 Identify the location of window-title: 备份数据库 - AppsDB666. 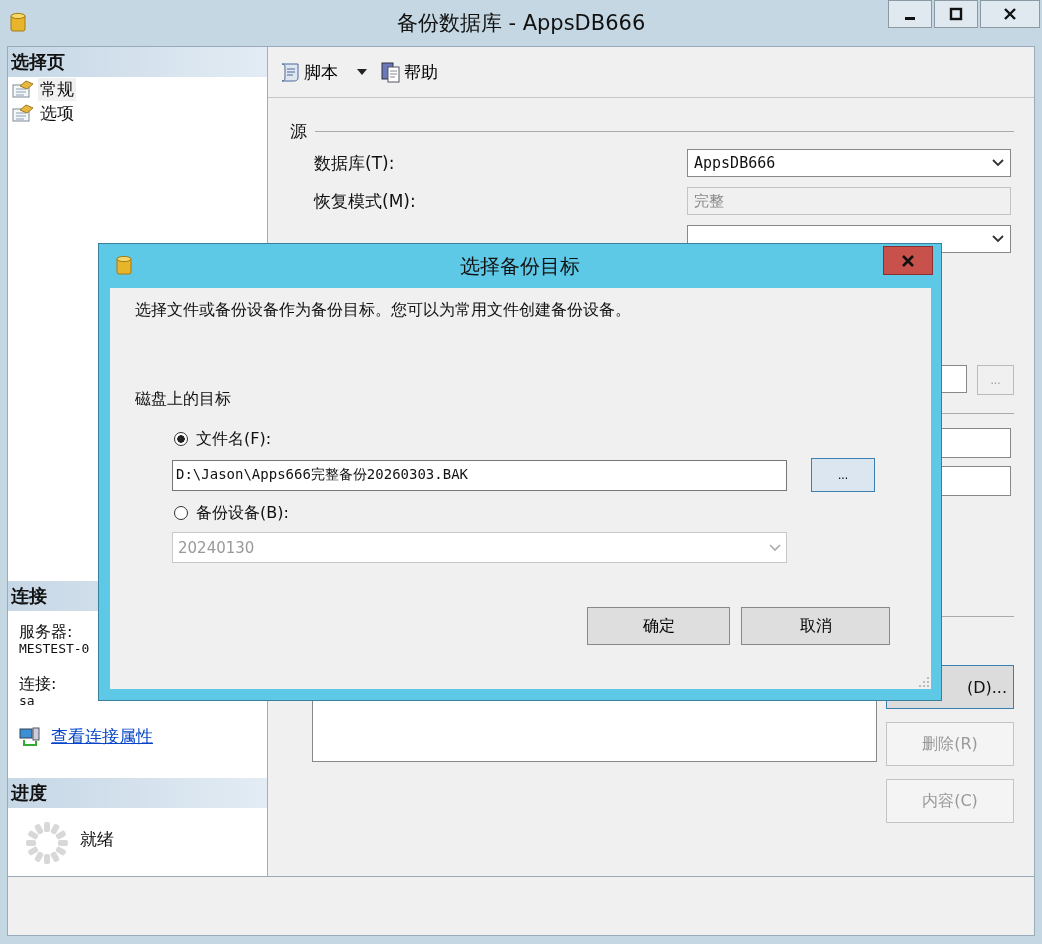
(521, 23).